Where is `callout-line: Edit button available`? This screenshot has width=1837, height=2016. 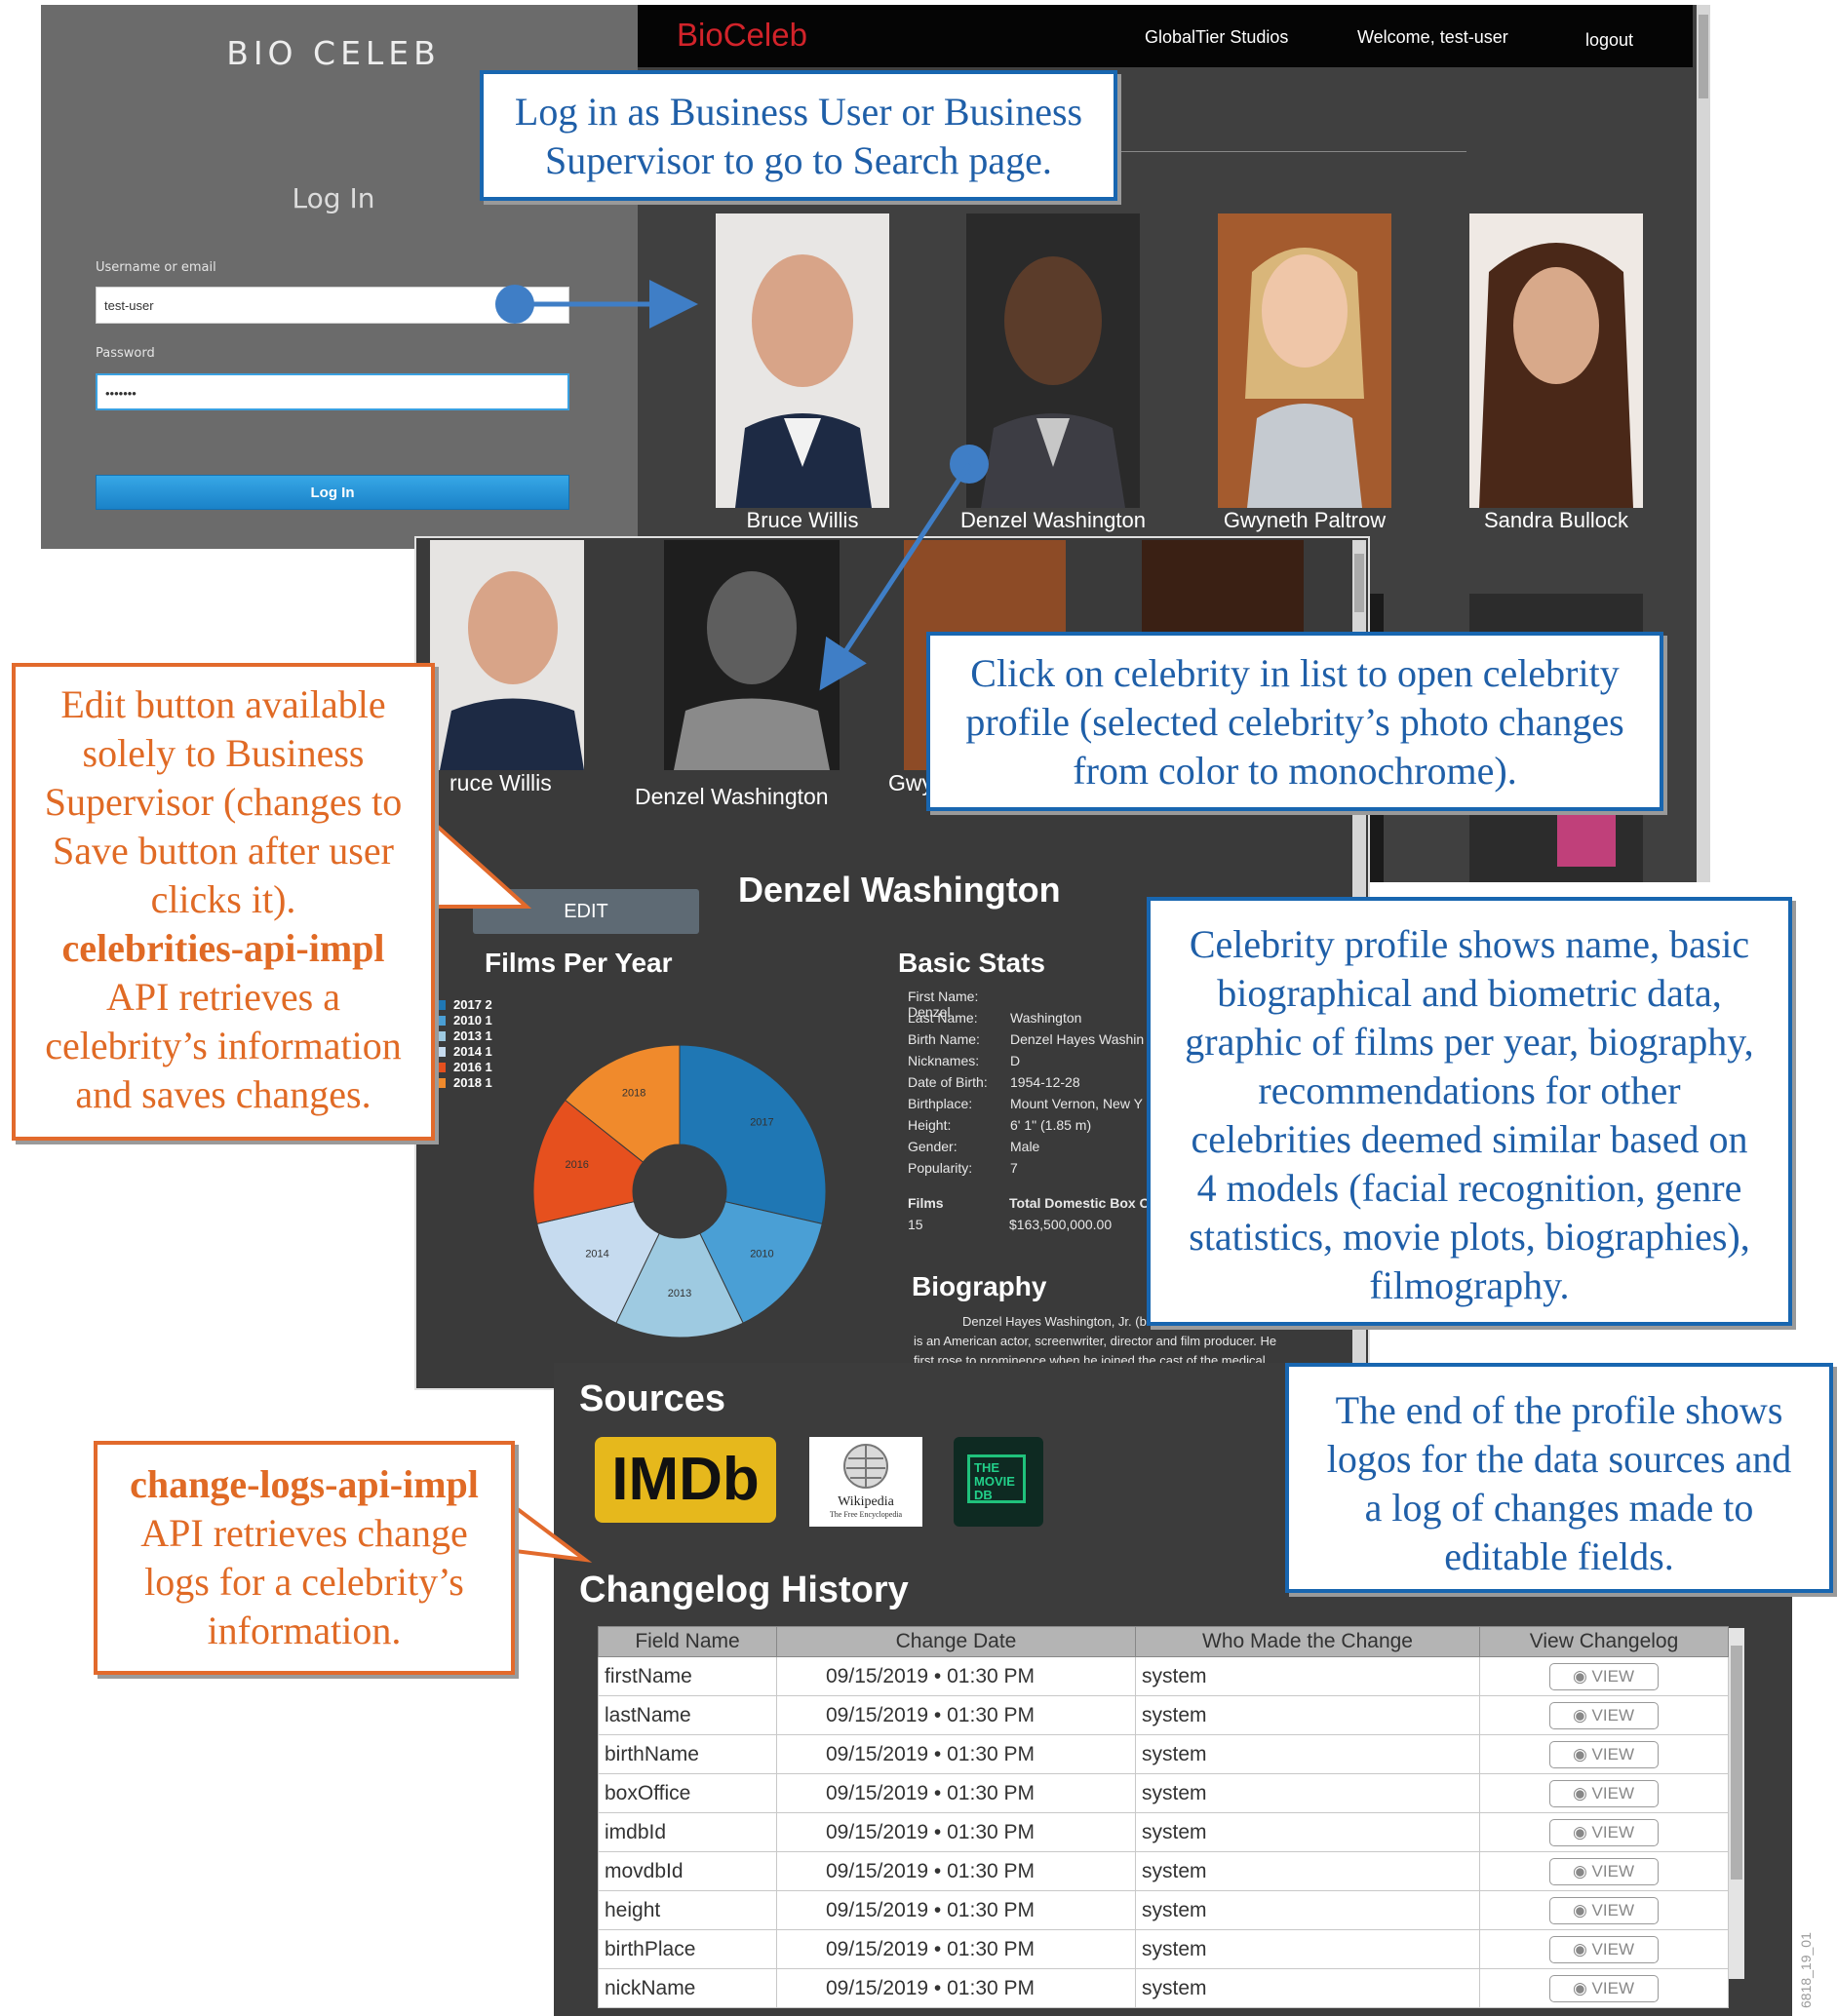
callout-line: Edit button available is located at coordinates (223, 704).